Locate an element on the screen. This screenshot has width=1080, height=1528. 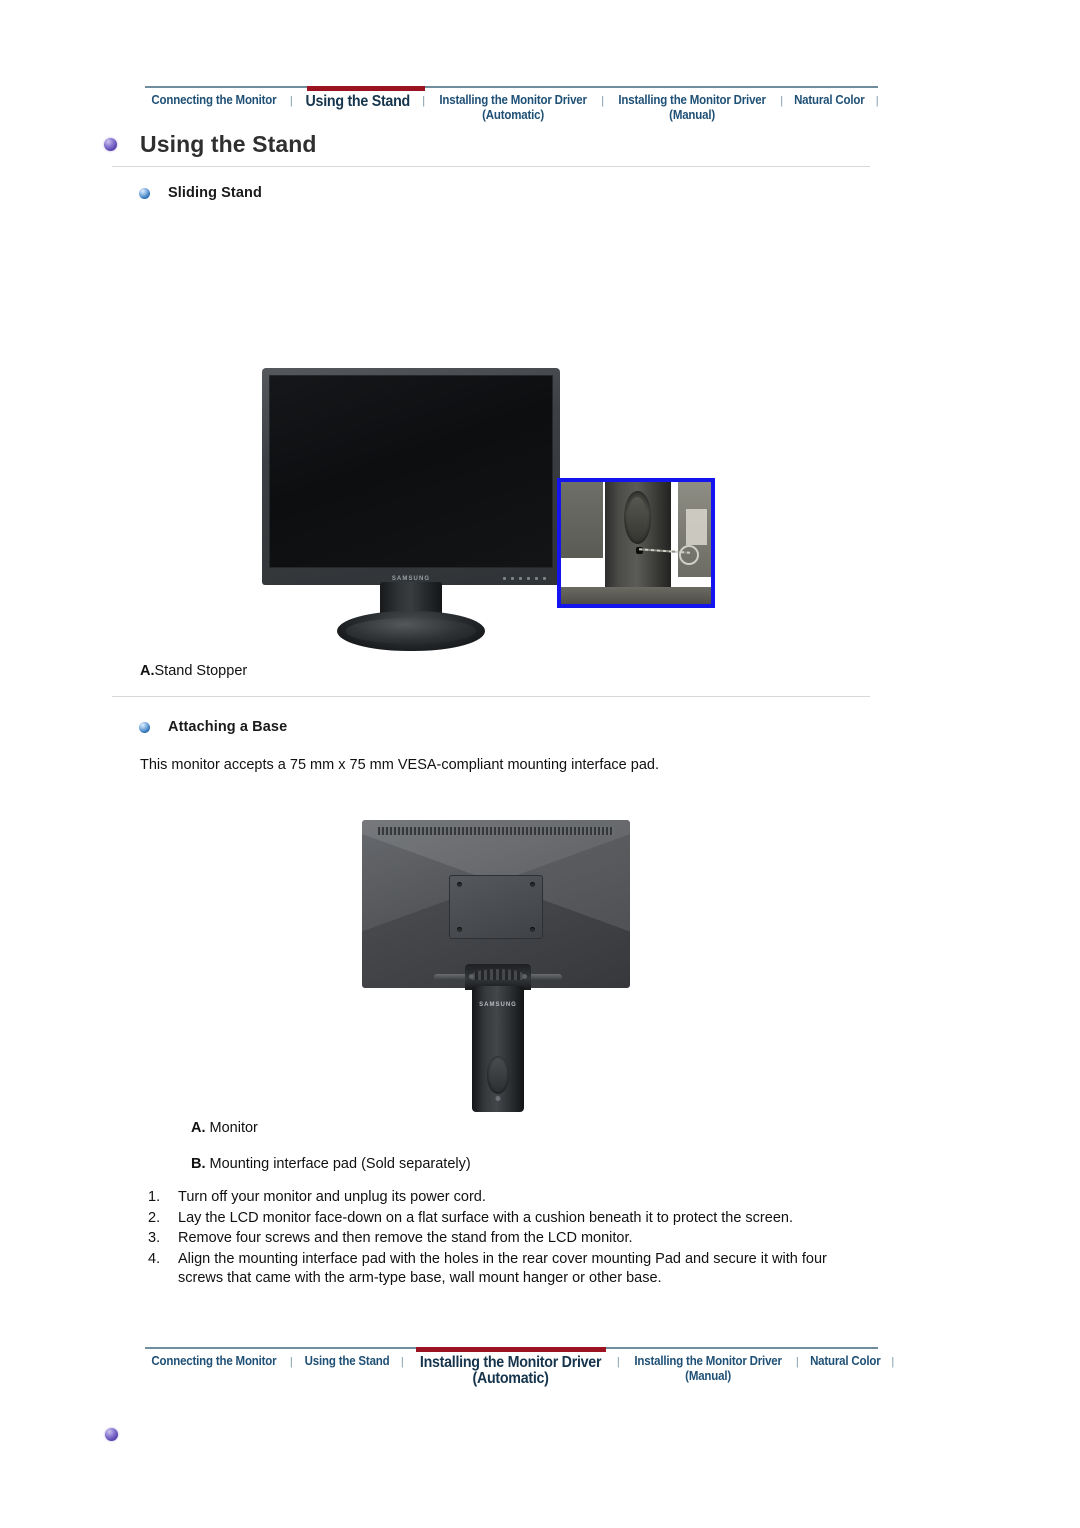
figure-sliding-stand: SAMSUNG is located at coordinates (487, 509).